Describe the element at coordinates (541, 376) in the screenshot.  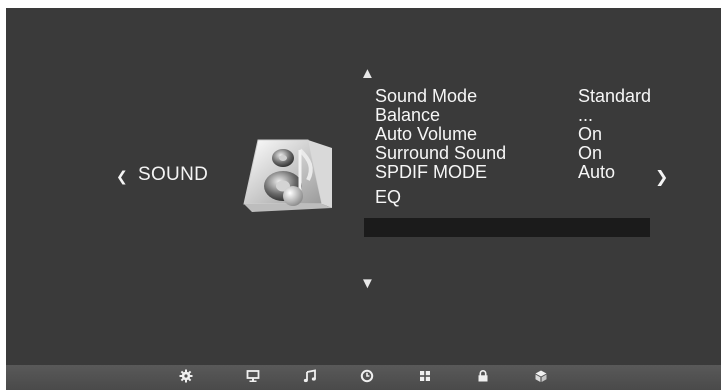
I see `cube-icon` at that location.